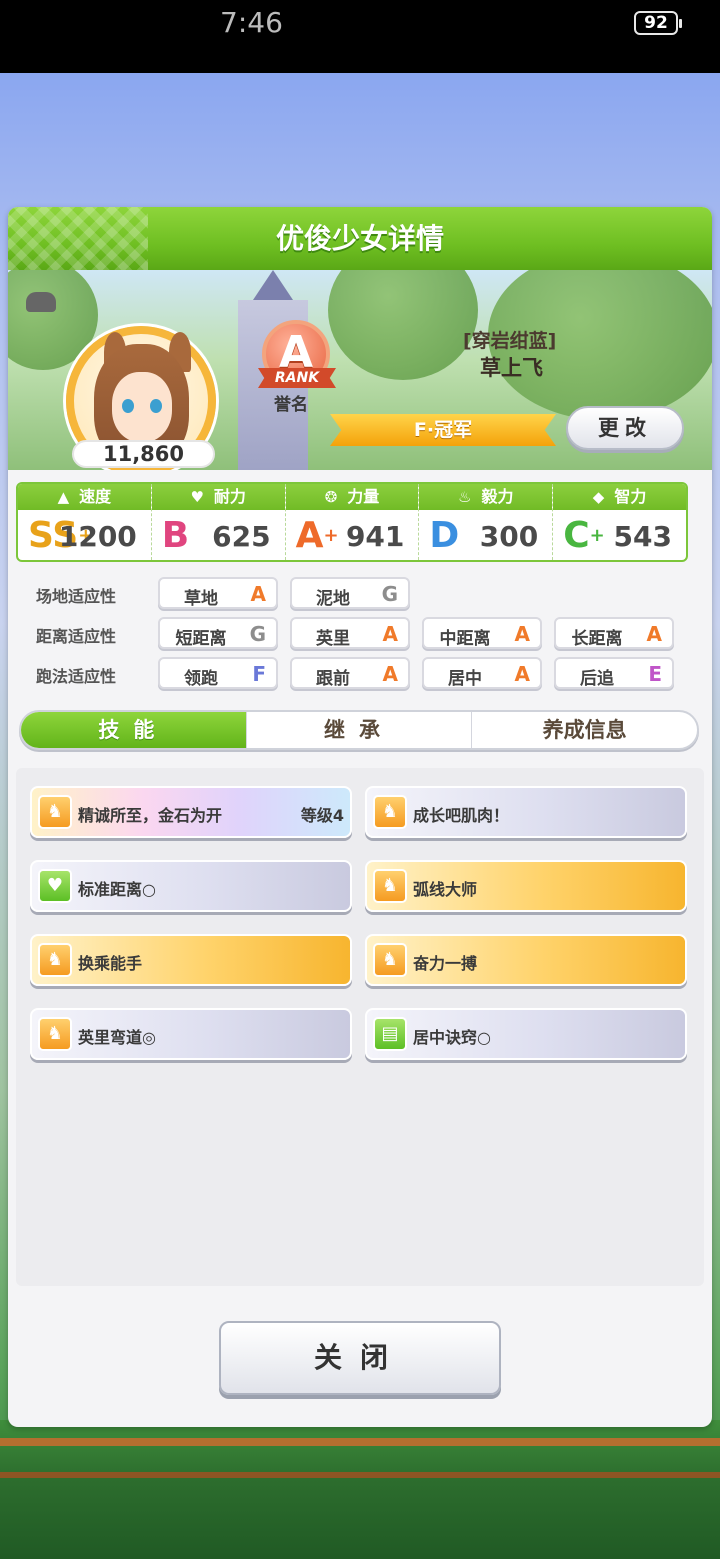  What do you see at coordinates (241, 536) in the screenshot?
I see `stat-value: 625` at bounding box center [241, 536].